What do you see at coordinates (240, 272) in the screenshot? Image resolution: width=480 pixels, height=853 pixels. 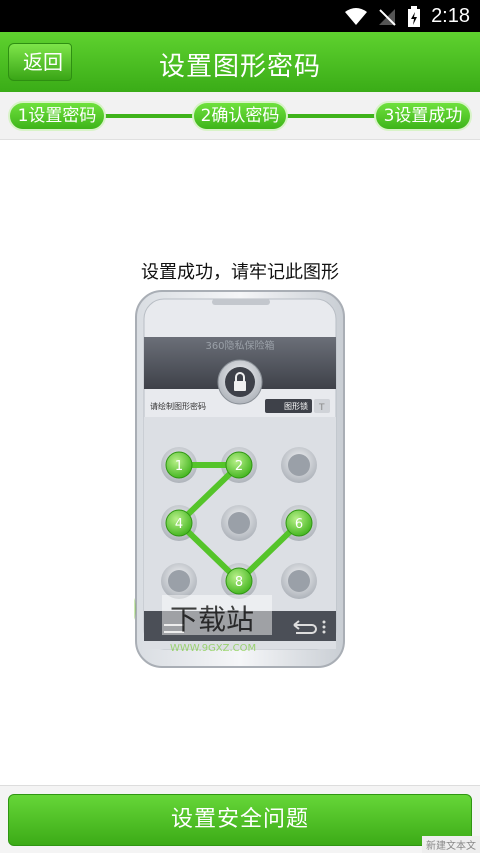 I see `success-instruction: 设置成功，请牢记此图形` at bounding box center [240, 272].